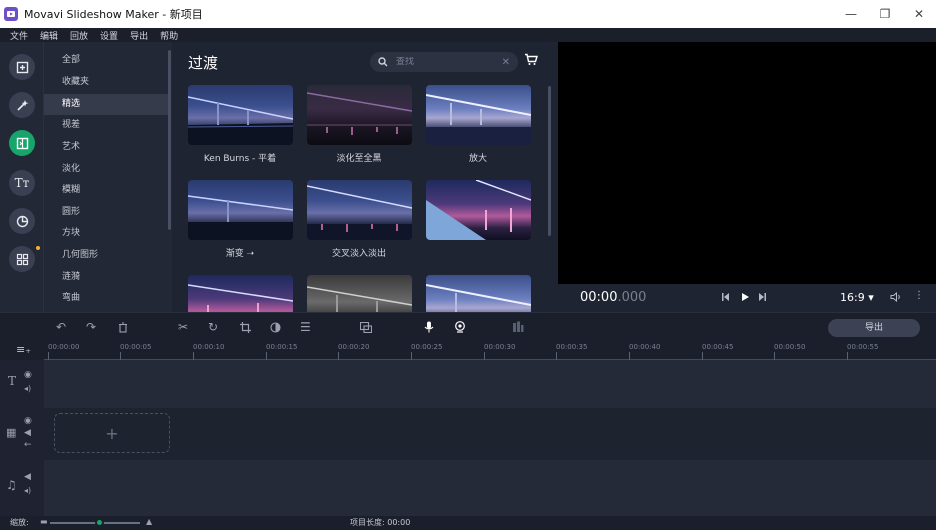  I want to click on zoom-slider-handle, so click(99, 522).